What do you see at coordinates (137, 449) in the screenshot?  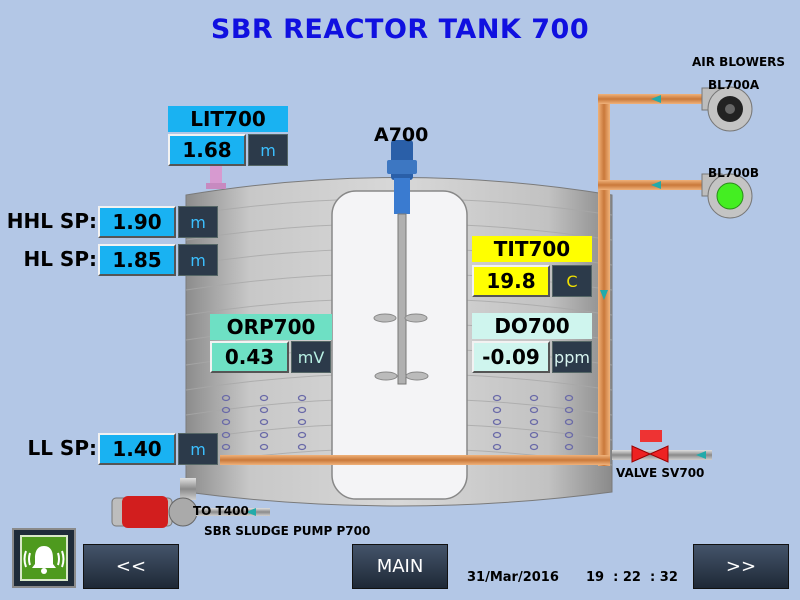 I see `ll-sp-value: 1.40` at bounding box center [137, 449].